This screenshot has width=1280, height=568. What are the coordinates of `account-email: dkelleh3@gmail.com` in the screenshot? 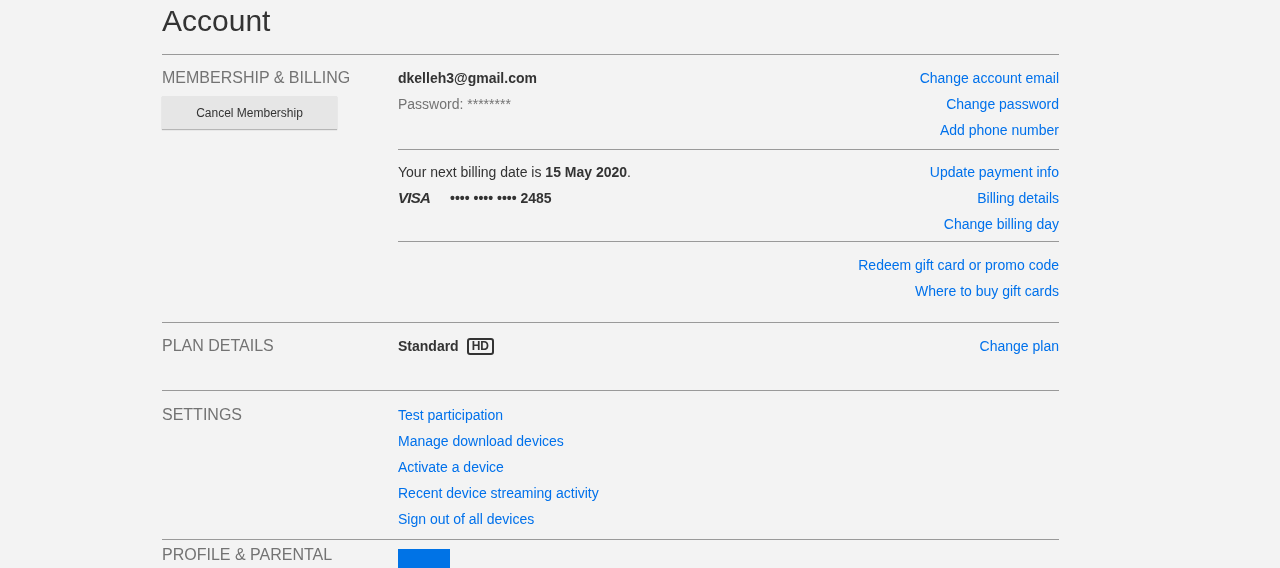 It's located at (467, 78).